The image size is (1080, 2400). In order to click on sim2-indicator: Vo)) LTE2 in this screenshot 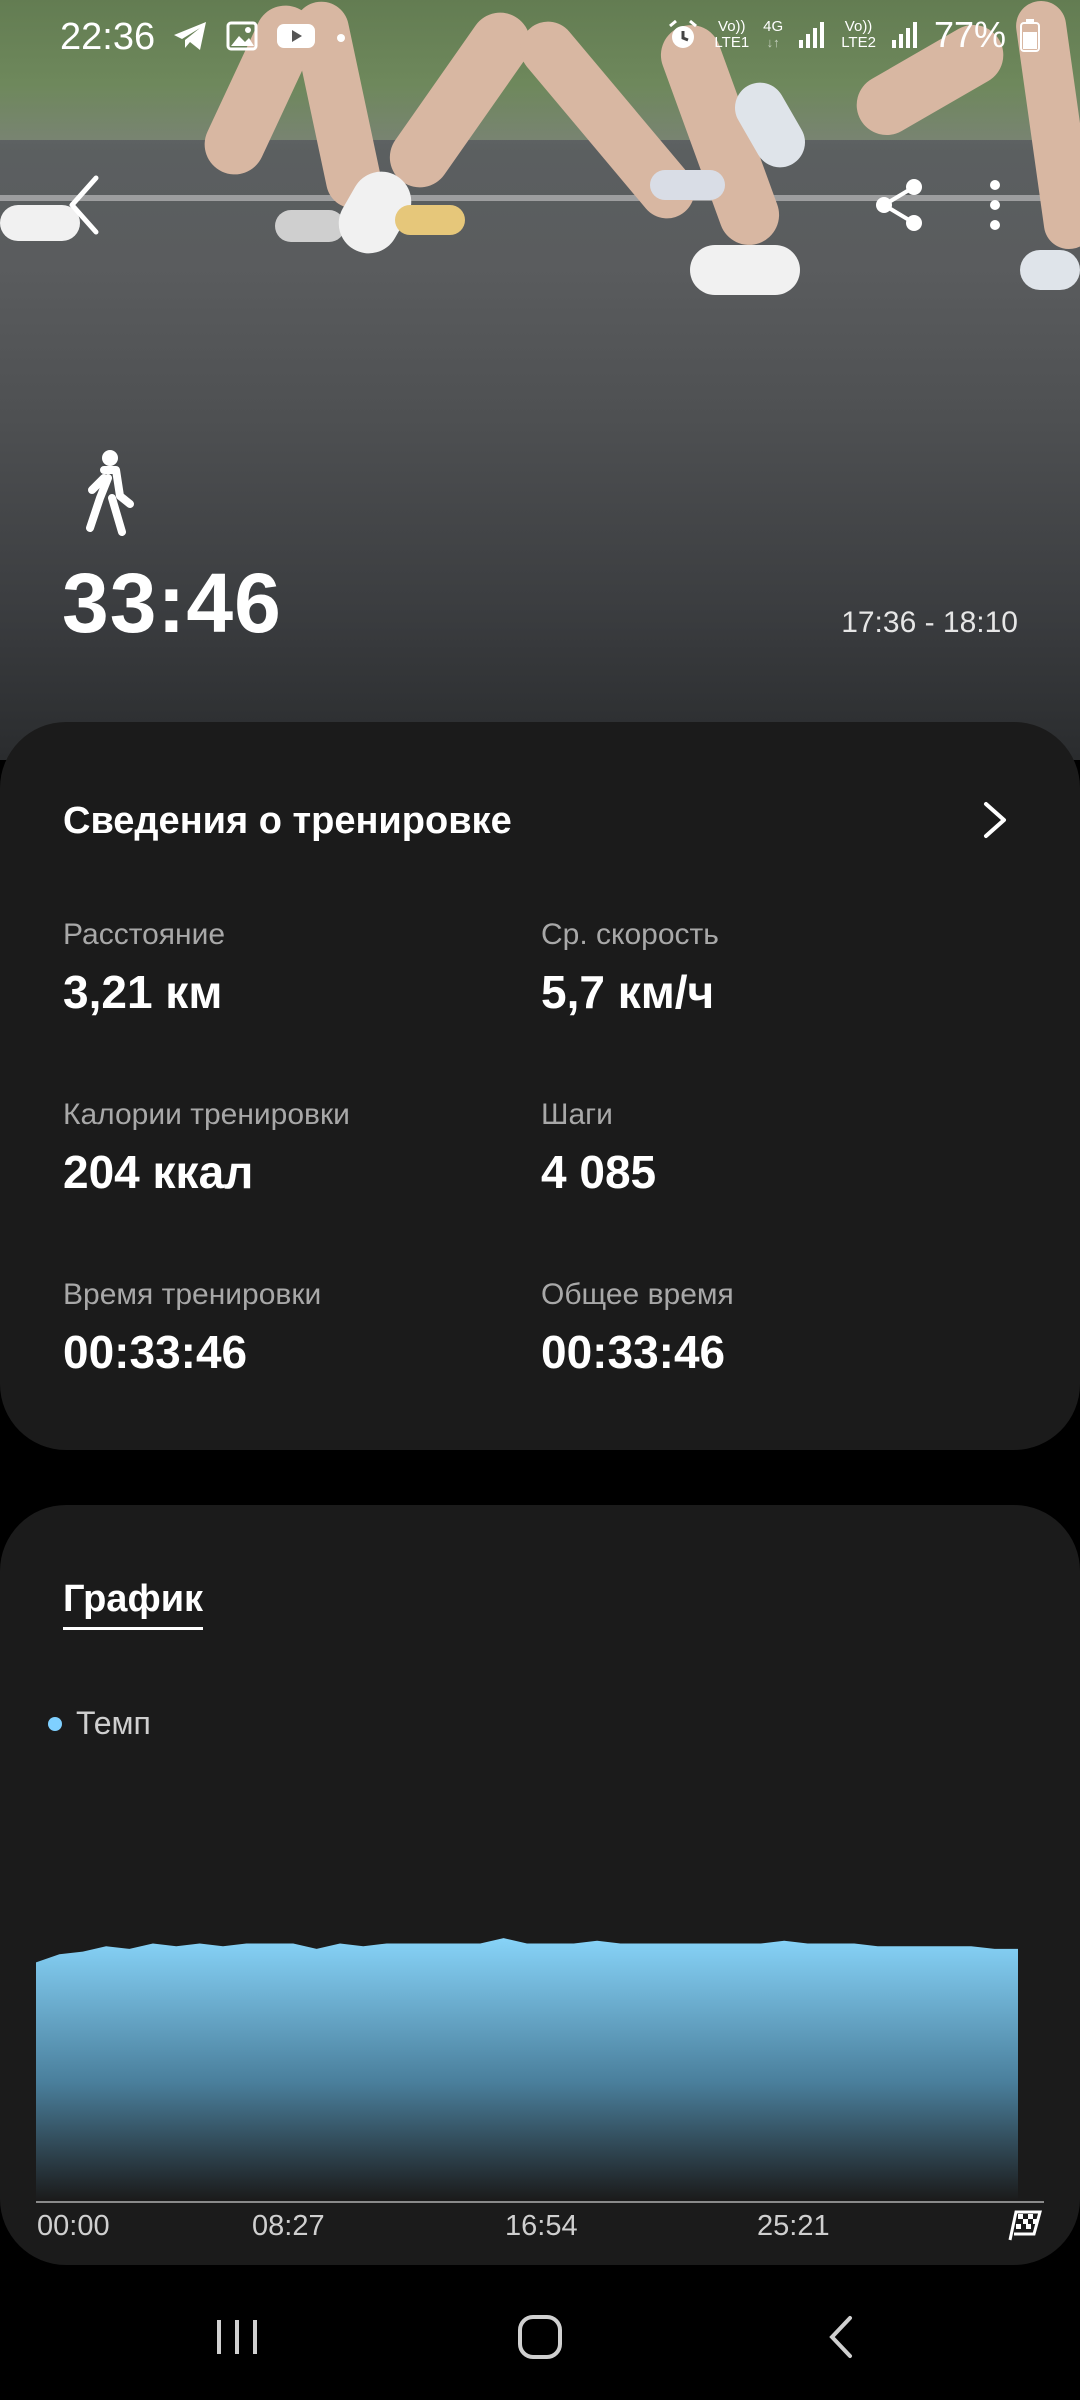, I will do `click(858, 35)`.